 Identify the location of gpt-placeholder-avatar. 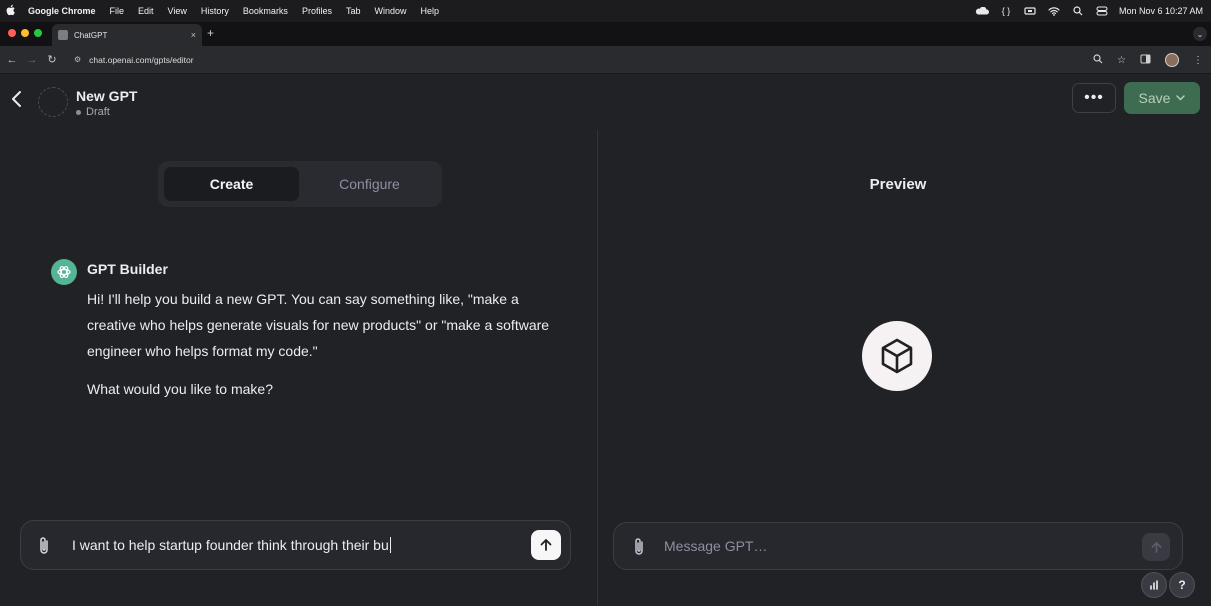
(897, 356).